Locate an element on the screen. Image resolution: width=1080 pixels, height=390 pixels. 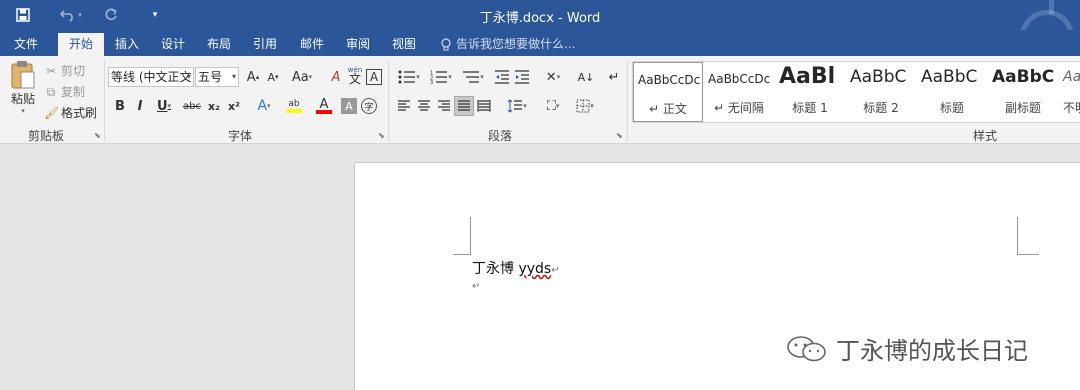
text-effects-icon: A is located at coordinates (262, 106).